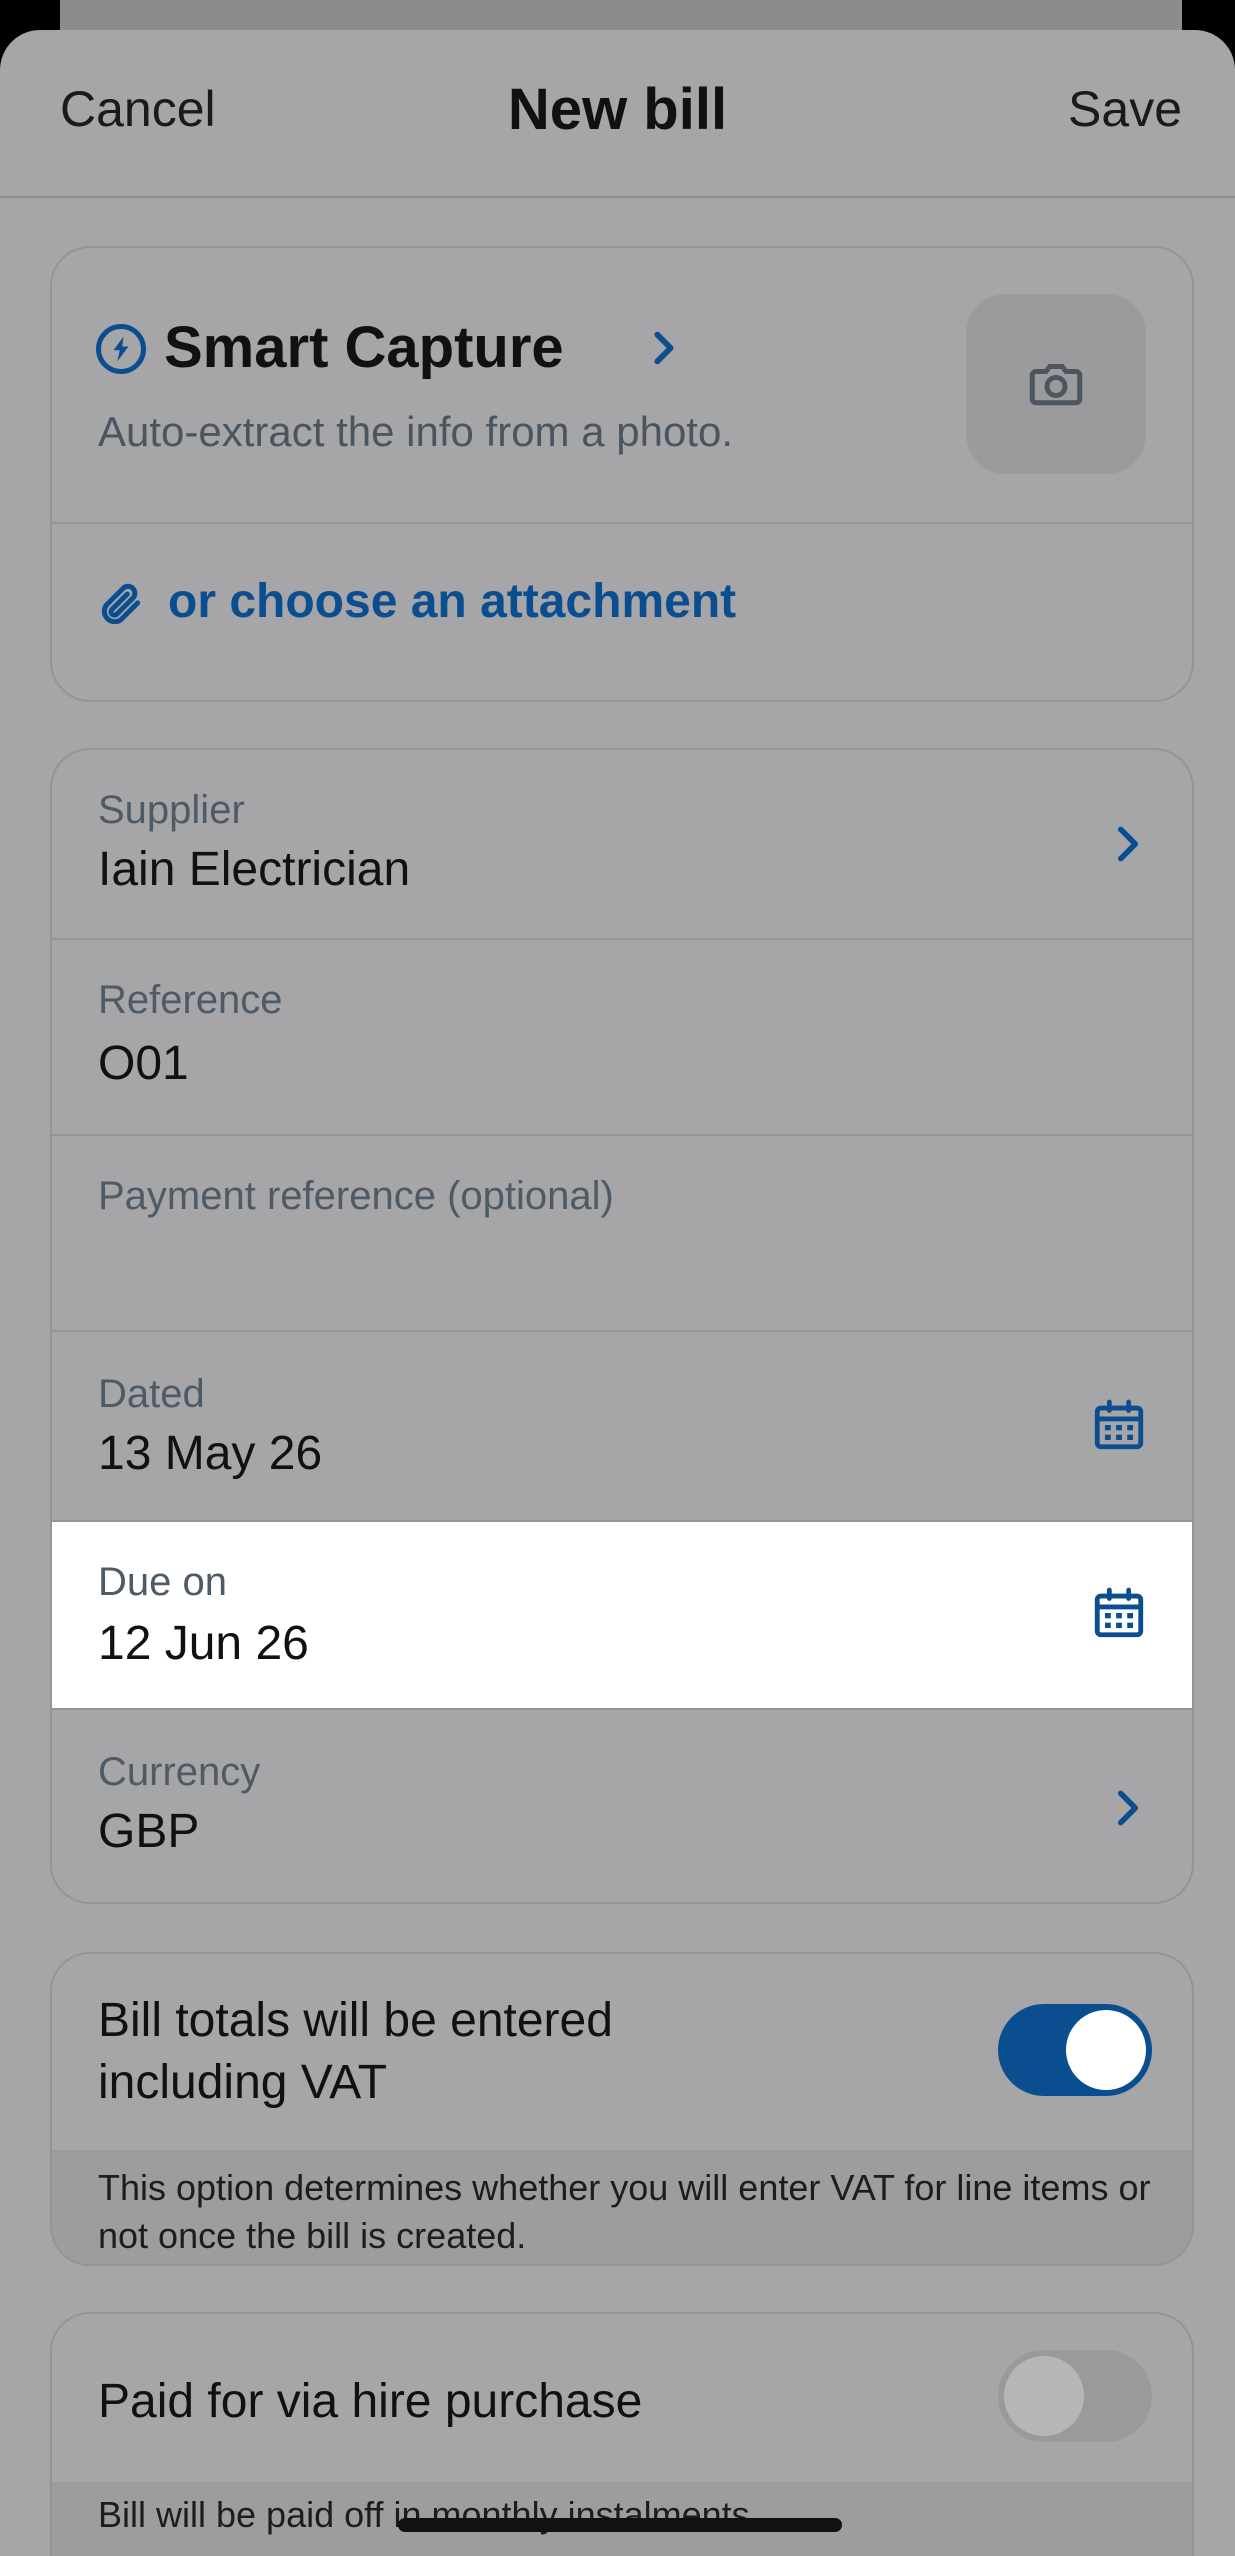 This screenshot has height=2556, width=1235. I want to click on currency-label: Currency, so click(179, 1772).